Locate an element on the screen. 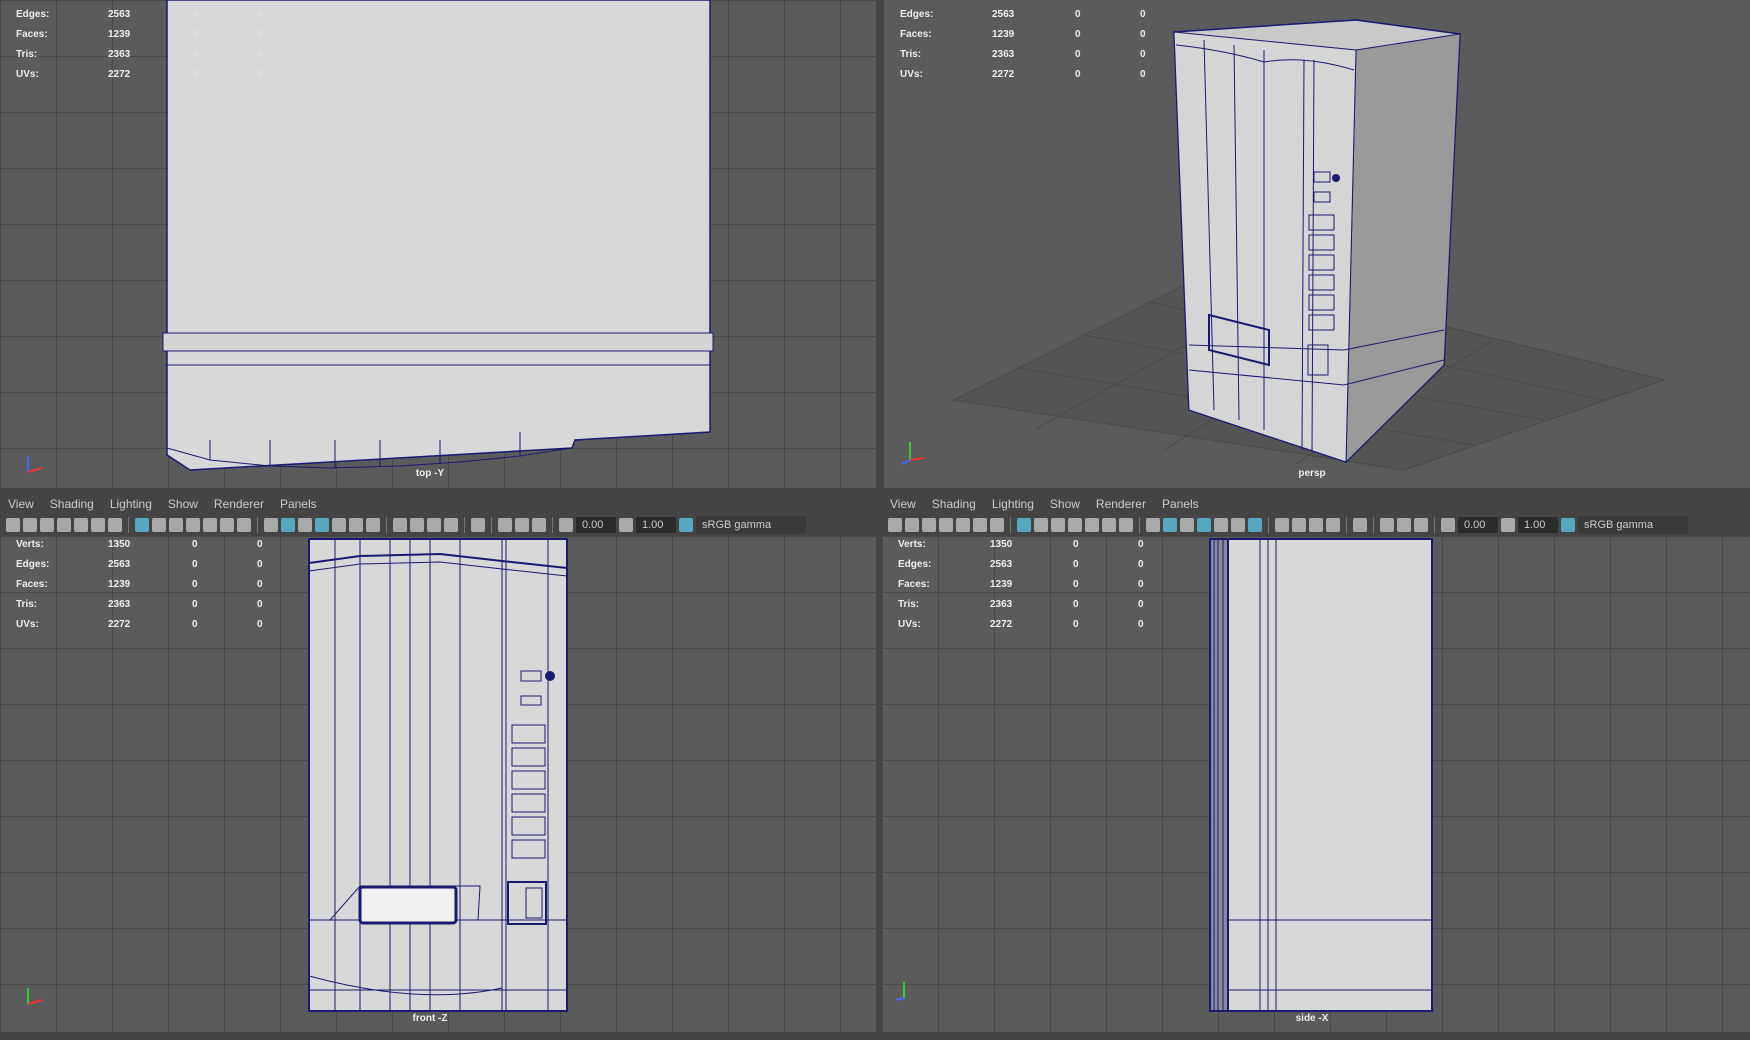 The height and width of the screenshot is (1040, 1750). stat-value: 1239 is located at coordinates (119, 584).